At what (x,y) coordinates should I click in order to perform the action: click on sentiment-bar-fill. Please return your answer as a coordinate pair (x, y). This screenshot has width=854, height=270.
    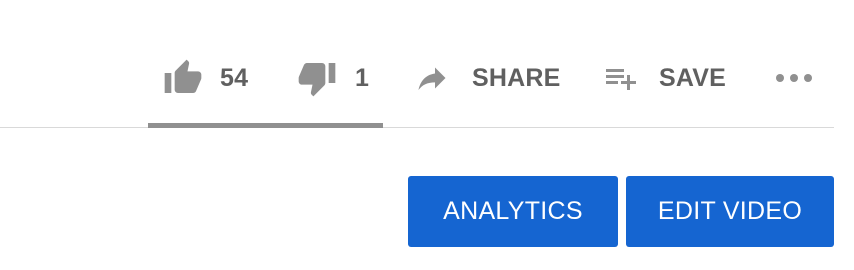
    Looking at the image, I should click on (263, 125).